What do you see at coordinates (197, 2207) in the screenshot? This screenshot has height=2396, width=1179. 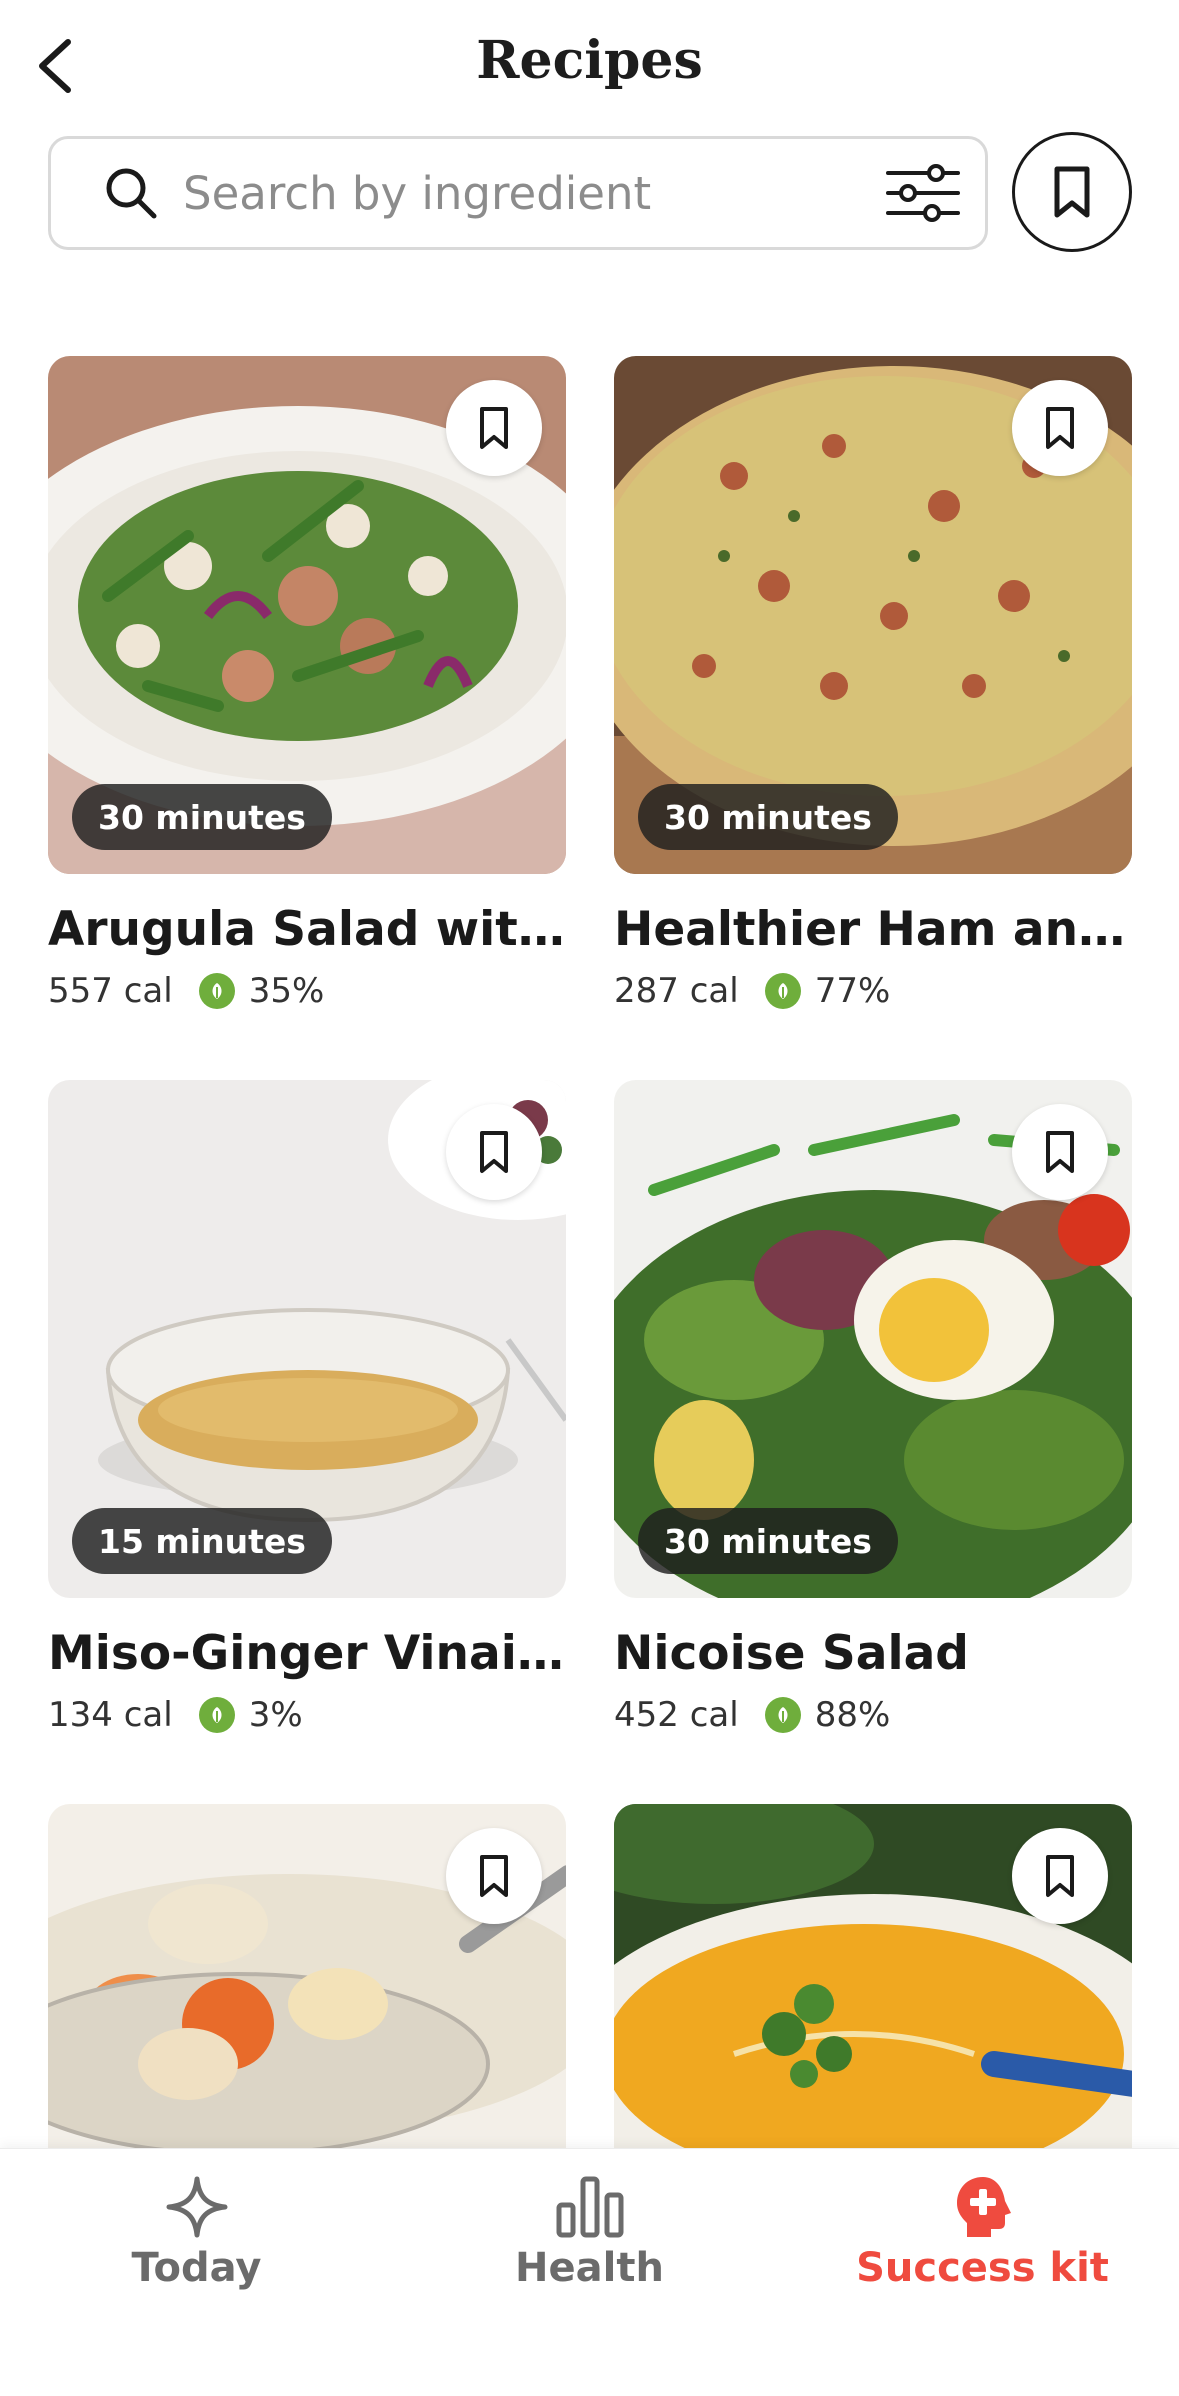 I see `sparkle-icon` at bounding box center [197, 2207].